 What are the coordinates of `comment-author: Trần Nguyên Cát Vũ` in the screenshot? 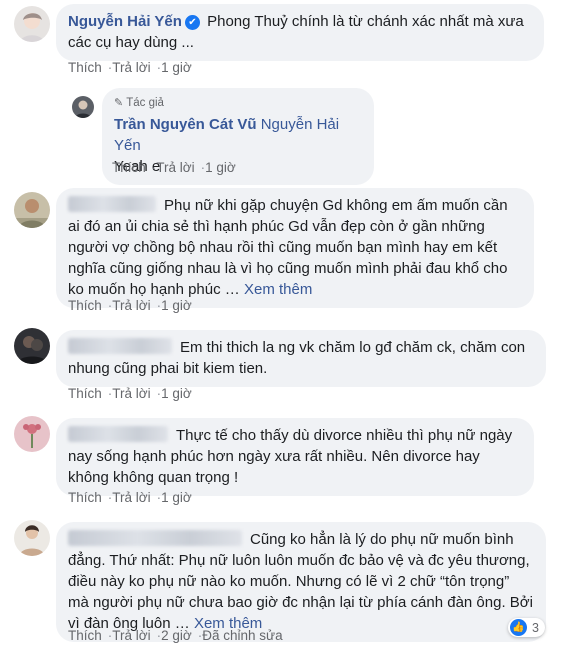 It's located at (185, 124).